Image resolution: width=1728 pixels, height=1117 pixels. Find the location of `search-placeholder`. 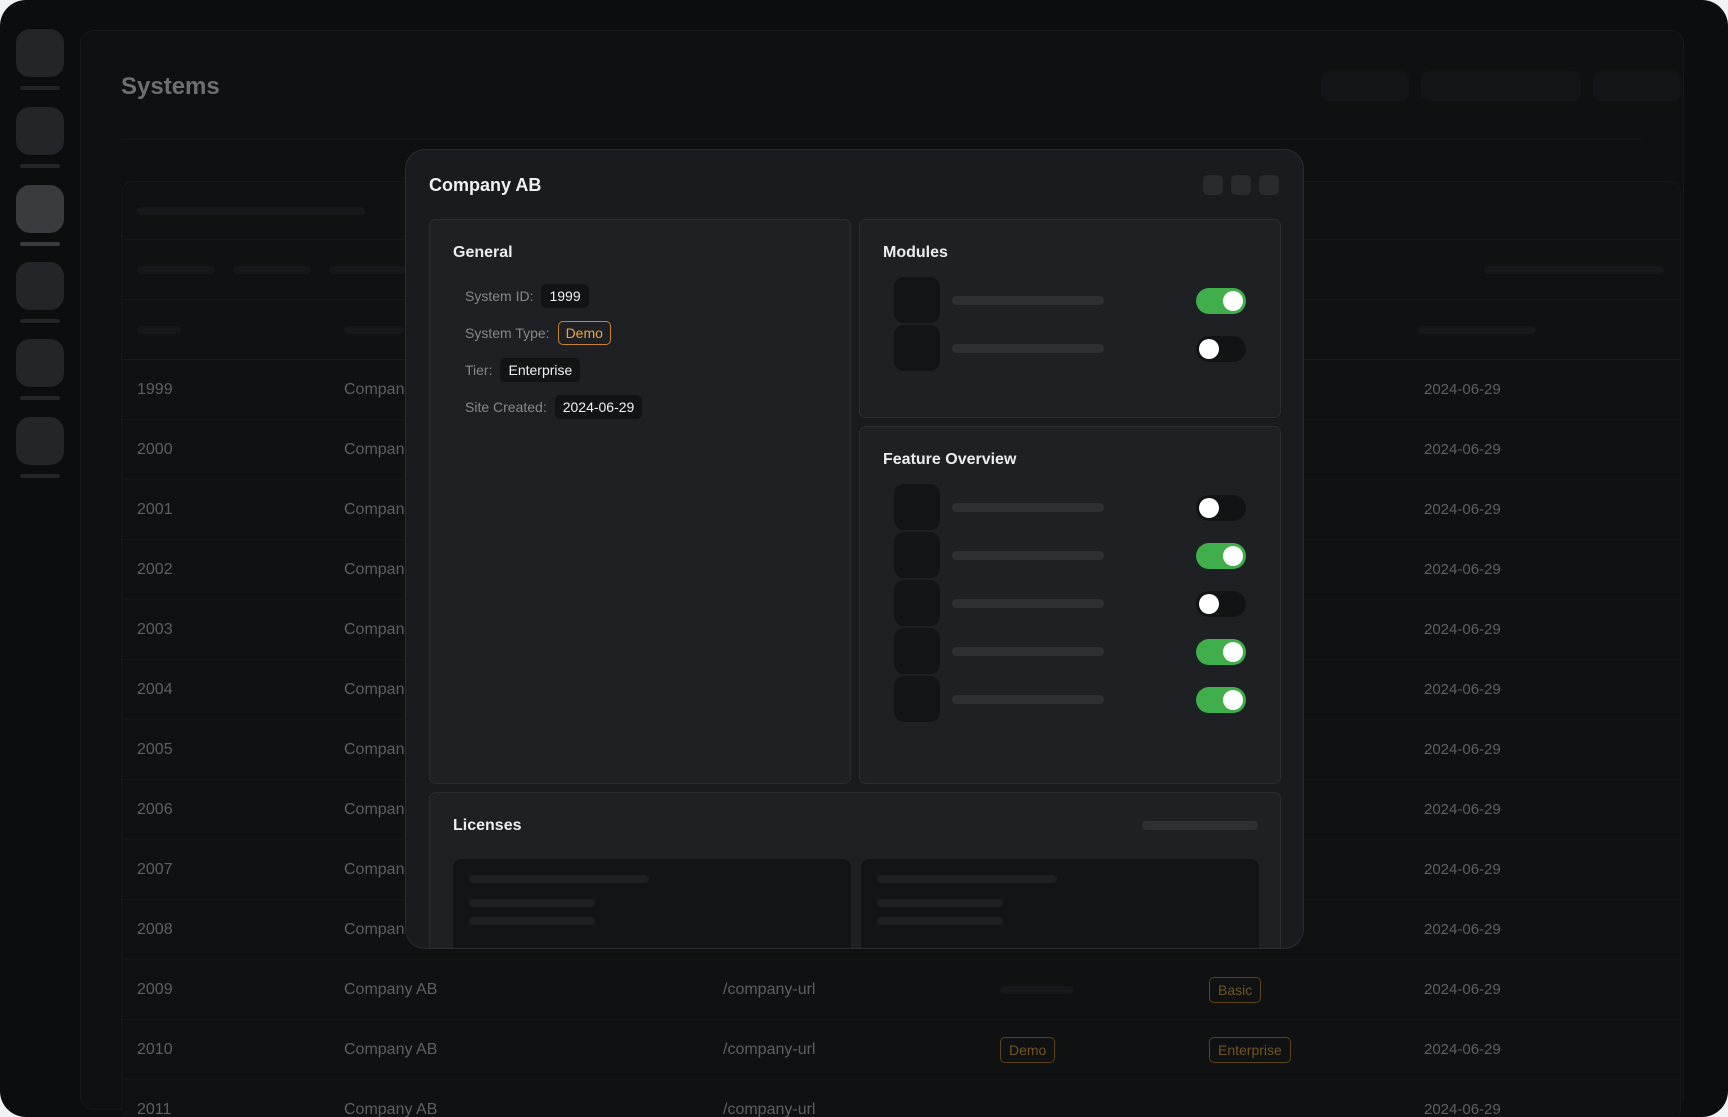

search-placeholder is located at coordinates (1574, 270).